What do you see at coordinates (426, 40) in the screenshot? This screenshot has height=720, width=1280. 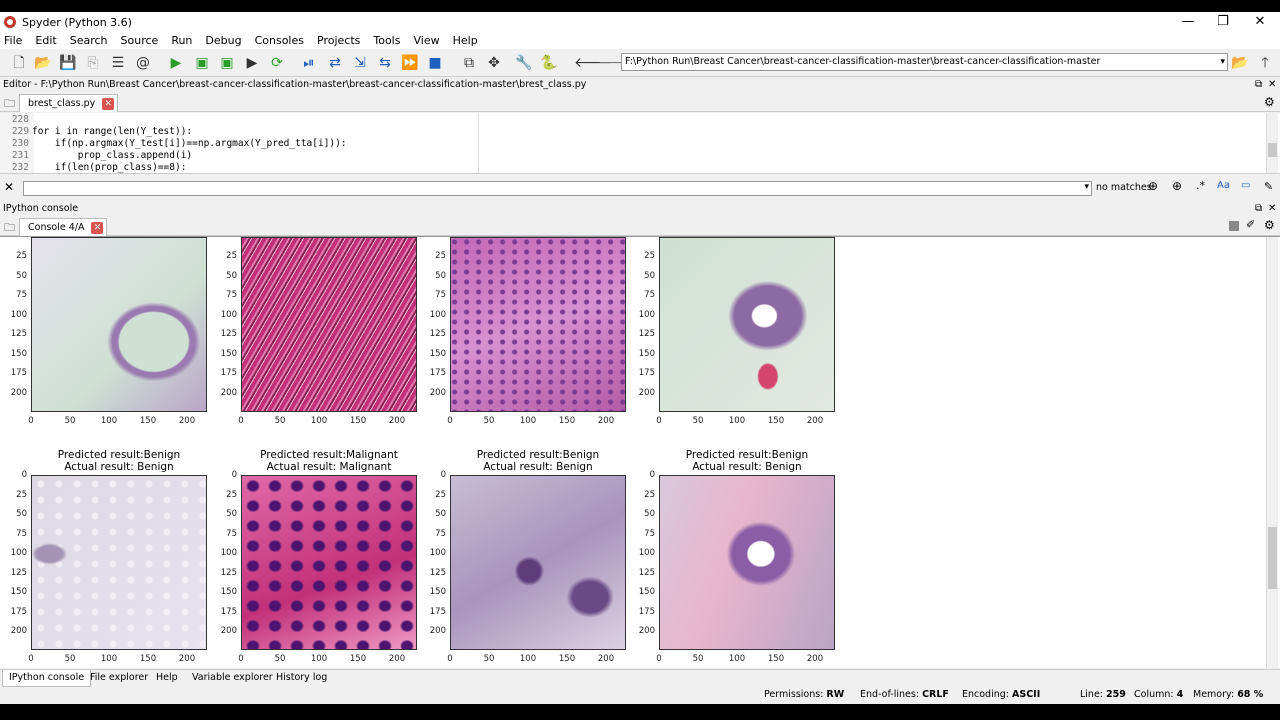 I see `menu-view: View` at bounding box center [426, 40].